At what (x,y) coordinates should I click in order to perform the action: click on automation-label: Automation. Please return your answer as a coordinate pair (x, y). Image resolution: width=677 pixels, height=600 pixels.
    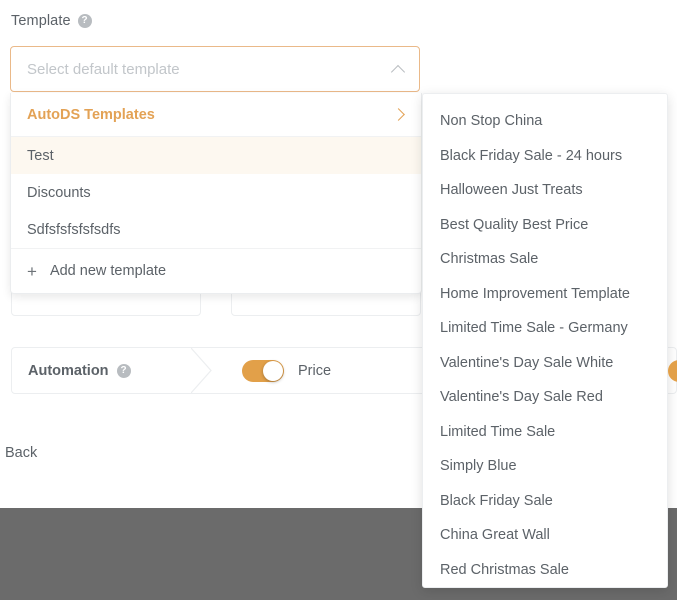
    Looking at the image, I should click on (68, 370).